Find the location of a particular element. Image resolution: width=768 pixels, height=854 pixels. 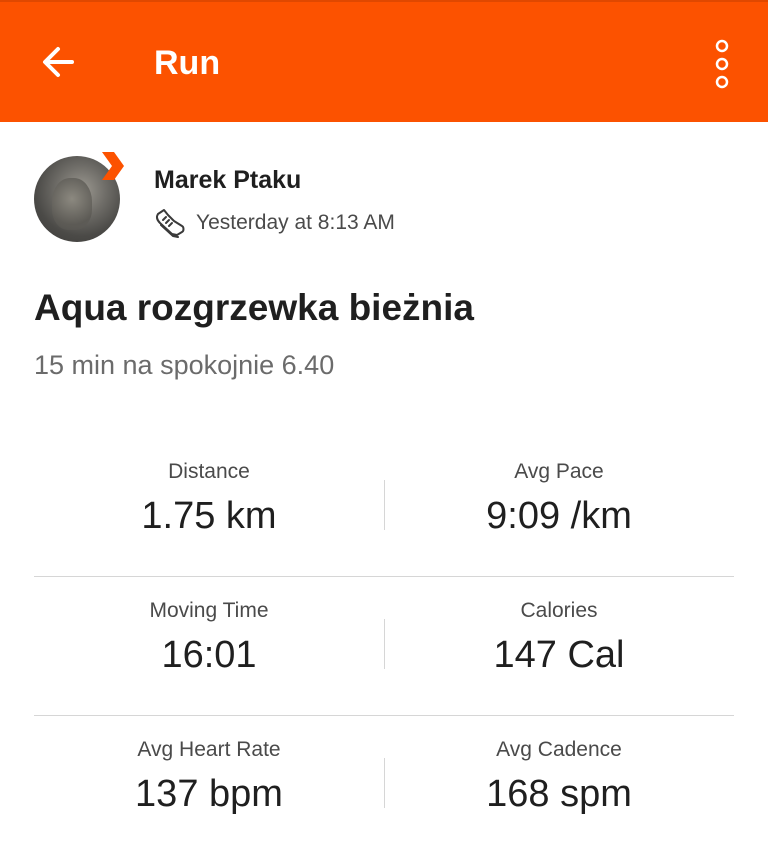

running-shoe-icon is located at coordinates (170, 223).